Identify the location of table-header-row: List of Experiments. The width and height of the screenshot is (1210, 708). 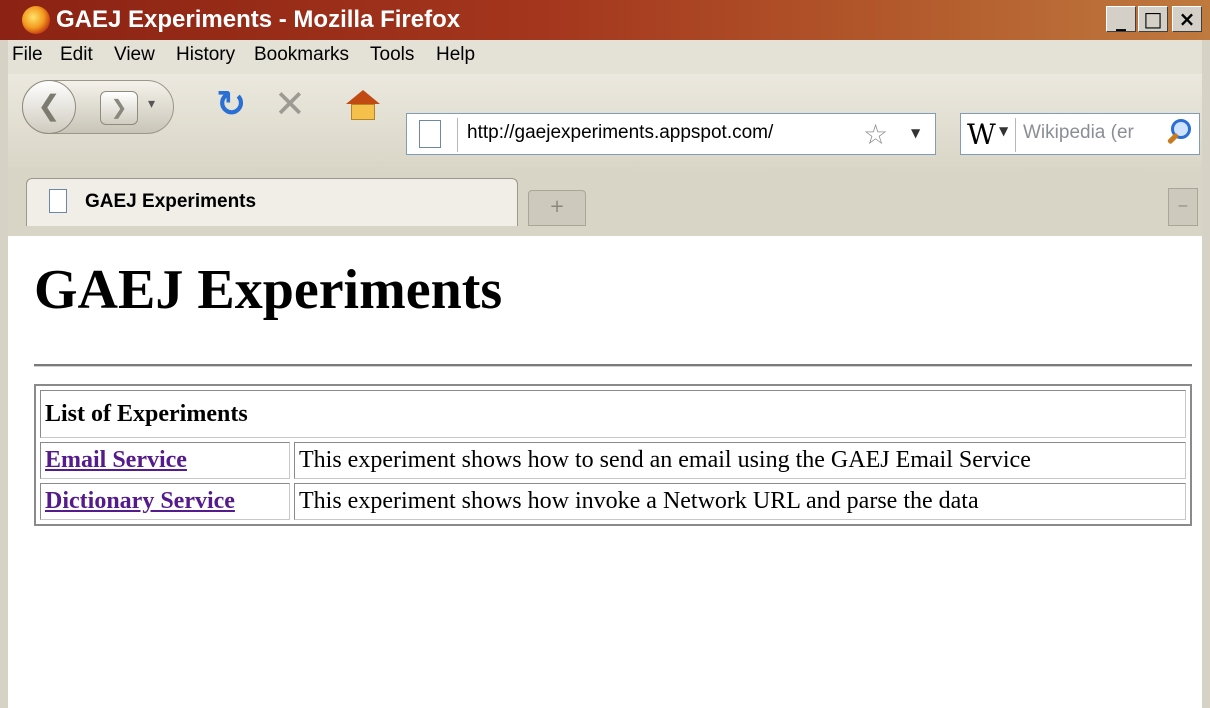
(613, 414).